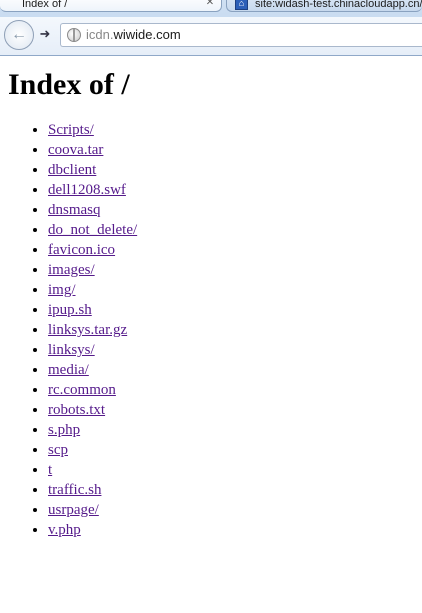 The image size is (422, 613). What do you see at coordinates (92, 290) in the screenshot?
I see `list-item: img/` at bounding box center [92, 290].